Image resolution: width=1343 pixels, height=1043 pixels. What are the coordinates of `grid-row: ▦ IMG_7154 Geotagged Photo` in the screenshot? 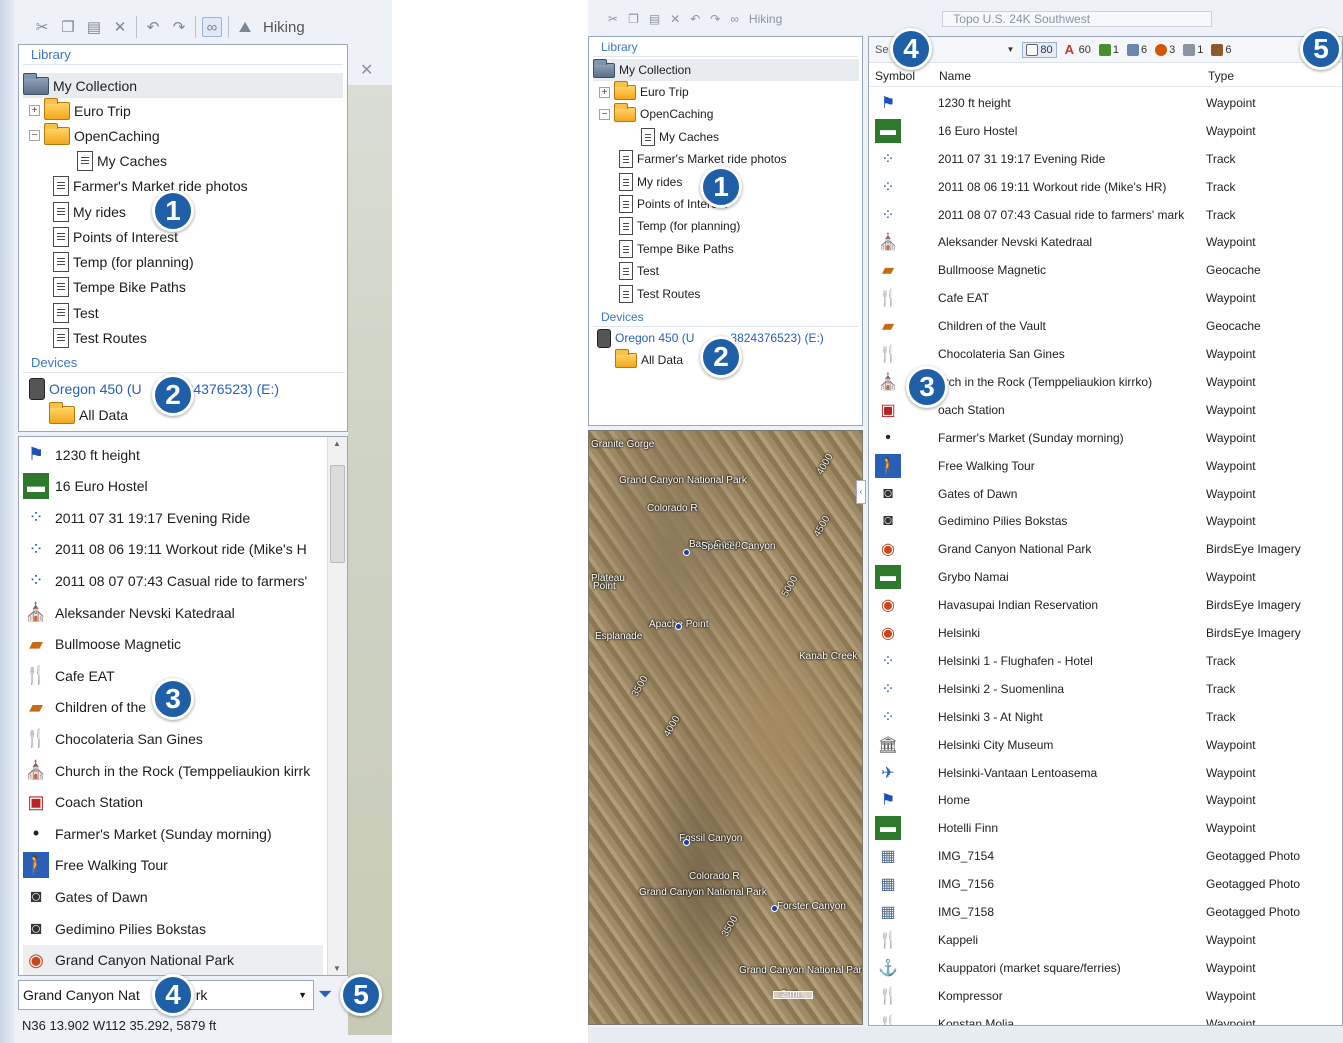 It's located at (1105, 856).